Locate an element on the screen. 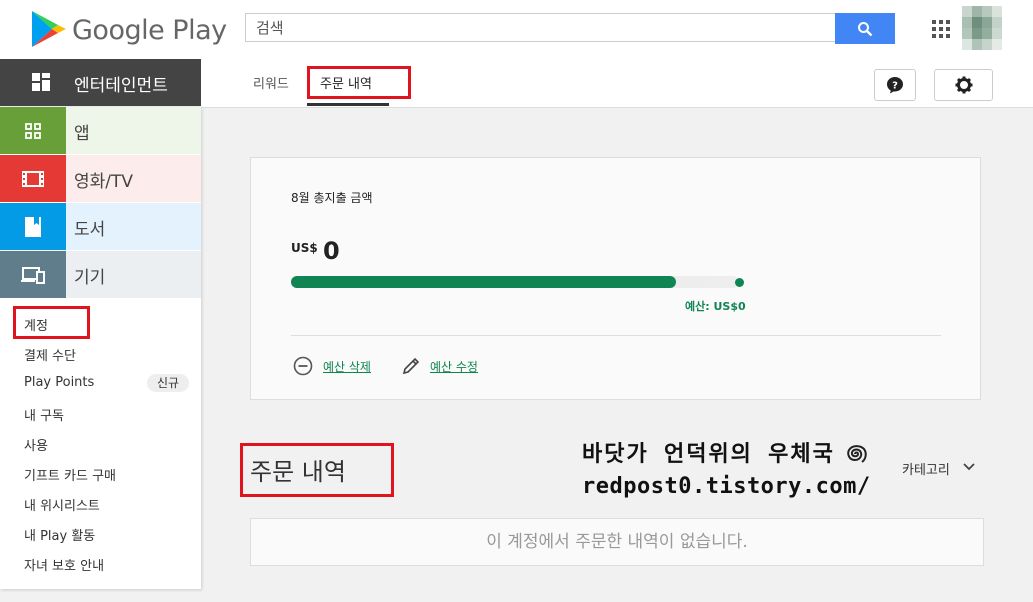 The image size is (1033, 602). divider is located at coordinates (616, 335).